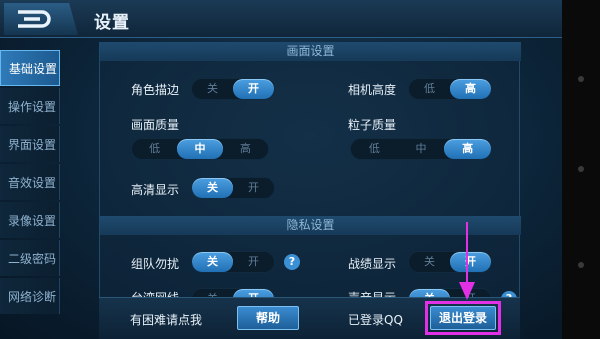 The image size is (600, 339). Describe the element at coordinates (253, 262) in the screenshot. I see `team-dnd-on-option: 开` at that location.